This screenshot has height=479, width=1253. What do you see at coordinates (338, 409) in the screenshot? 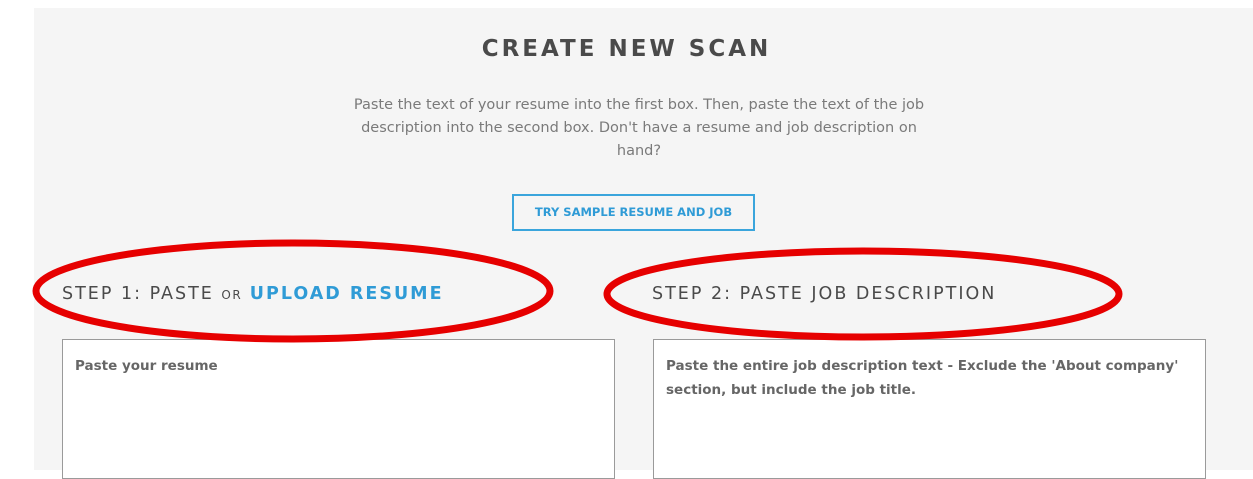
I see `resume-textarea` at bounding box center [338, 409].